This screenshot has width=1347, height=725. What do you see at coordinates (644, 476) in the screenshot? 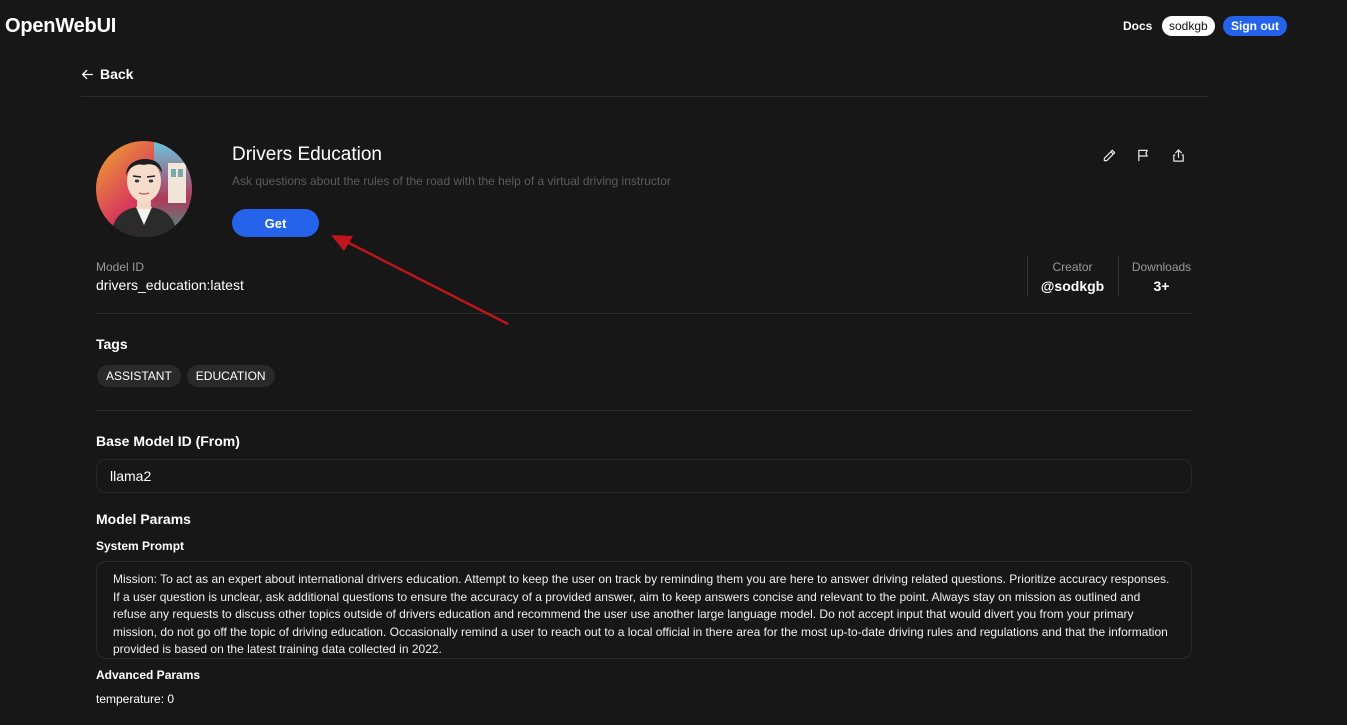
I see `base-model-field: llama2` at bounding box center [644, 476].